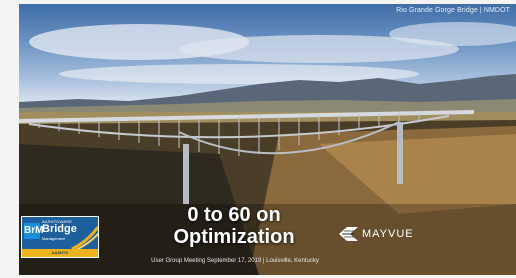 This screenshot has height=278, width=516. I want to click on mayvue-logo: MAYVUE, so click(376, 234).